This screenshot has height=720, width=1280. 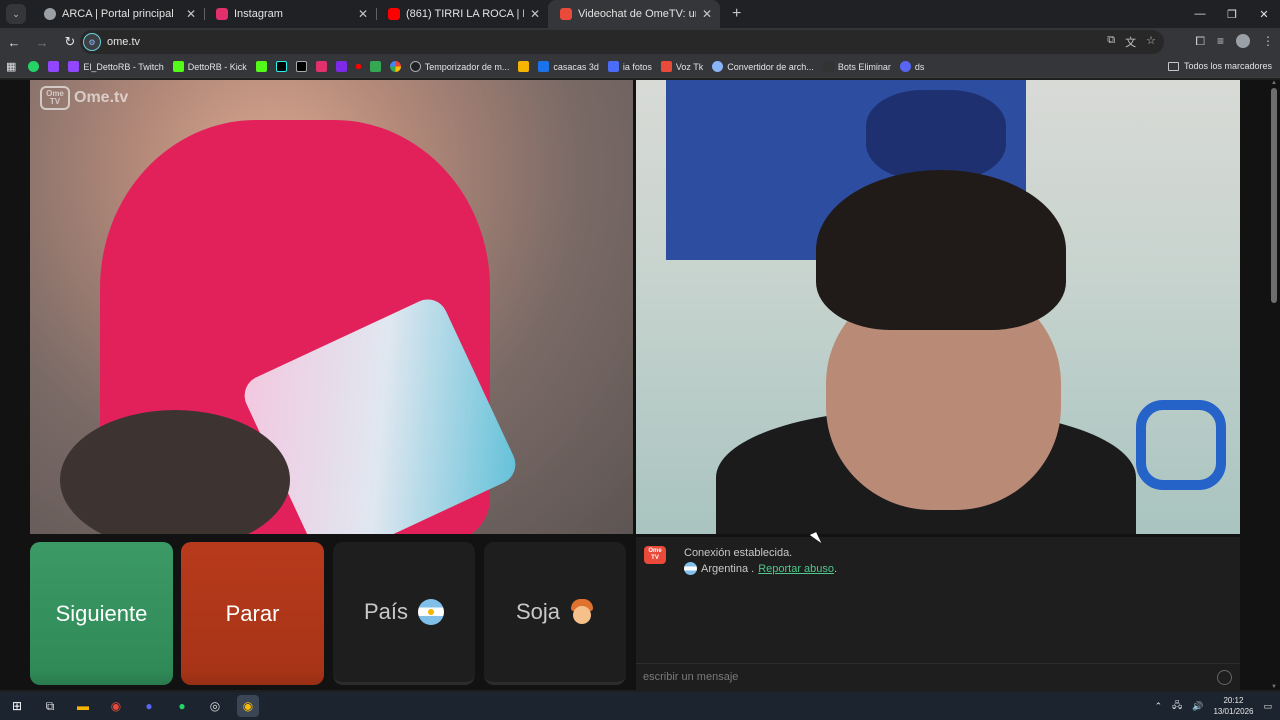 What do you see at coordinates (1197, 706) in the screenshot?
I see `volume-icon: 🔊` at bounding box center [1197, 706].